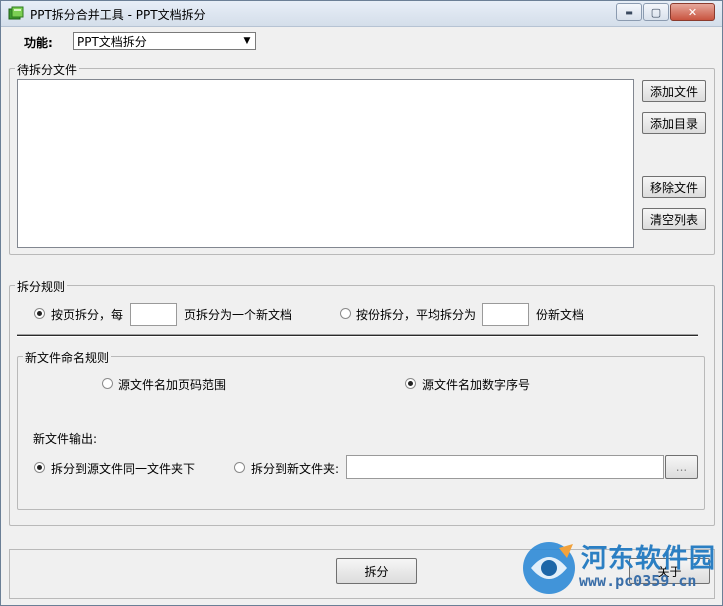 The image size is (723, 606). Describe the element at coordinates (416, 315) in the screenshot. I see `split-by-count-prefix: 按份拆分，平均拆分为` at that location.